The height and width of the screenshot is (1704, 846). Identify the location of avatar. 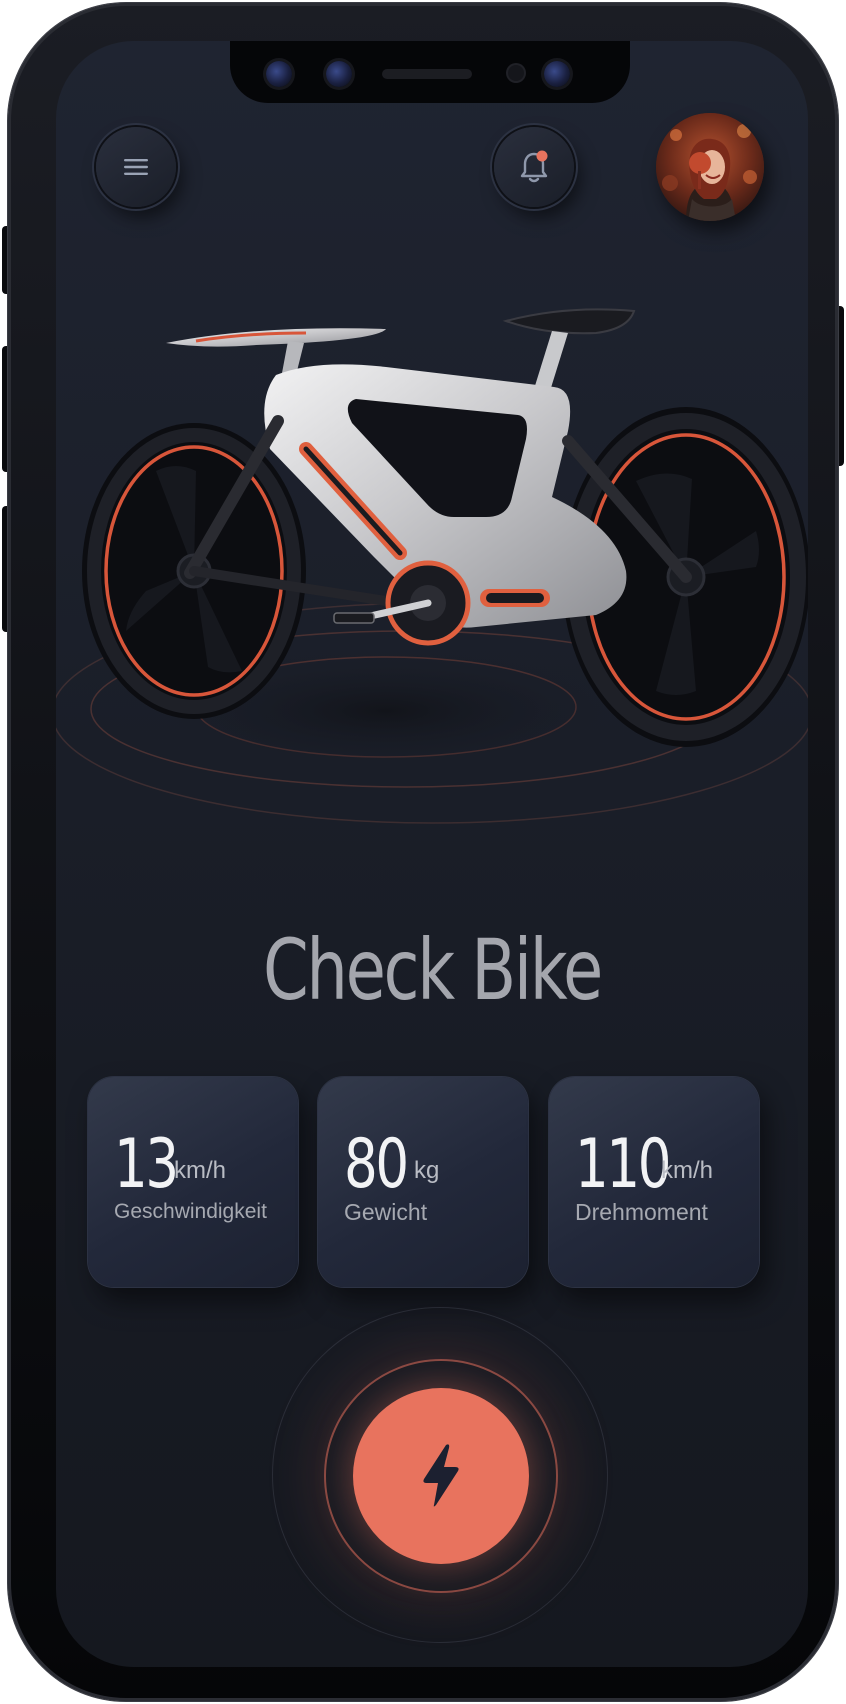
(710, 167).